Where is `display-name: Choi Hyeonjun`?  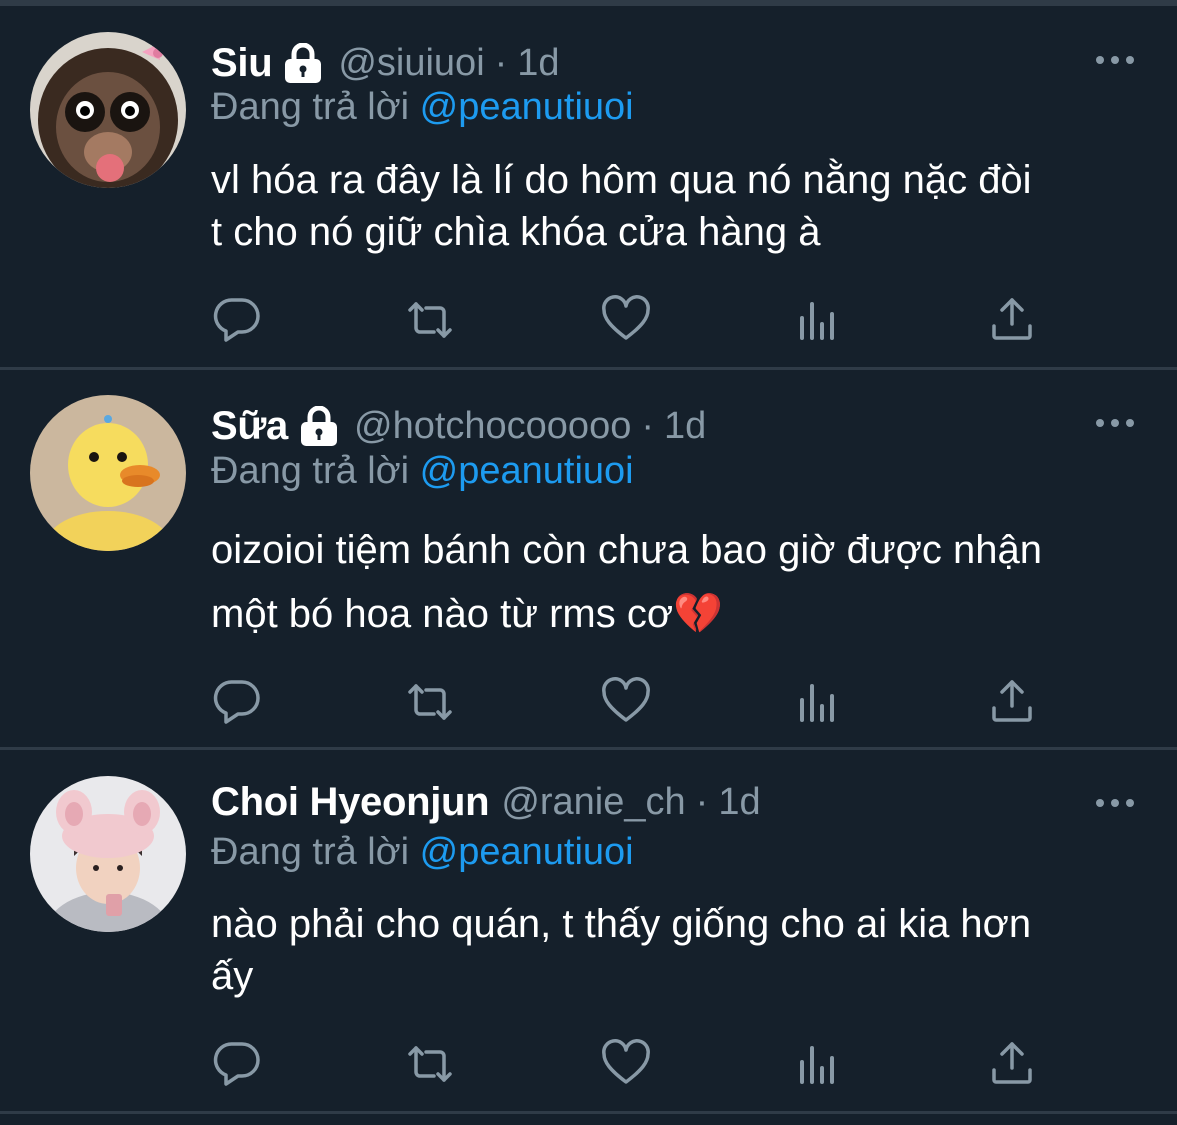 display-name: Choi Hyeonjun is located at coordinates (350, 802).